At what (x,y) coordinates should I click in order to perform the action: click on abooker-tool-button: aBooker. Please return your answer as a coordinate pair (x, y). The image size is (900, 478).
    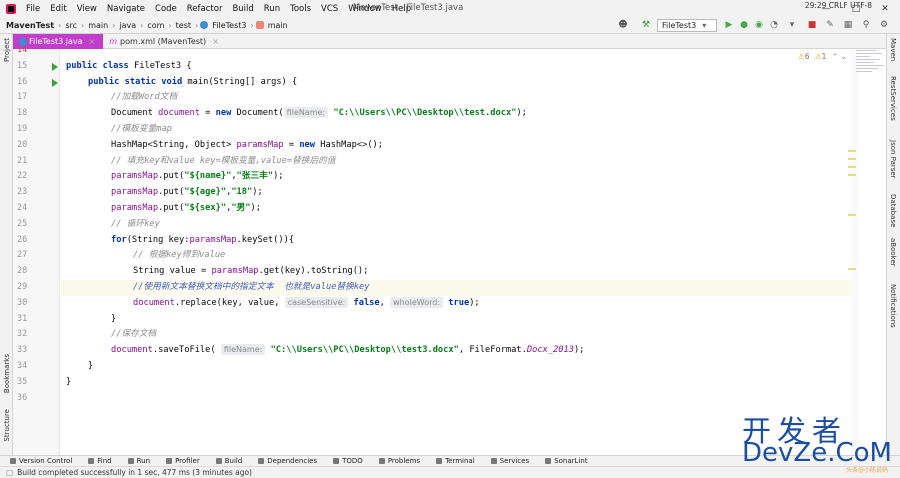
    Looking at the image, I should click on (893, 252).